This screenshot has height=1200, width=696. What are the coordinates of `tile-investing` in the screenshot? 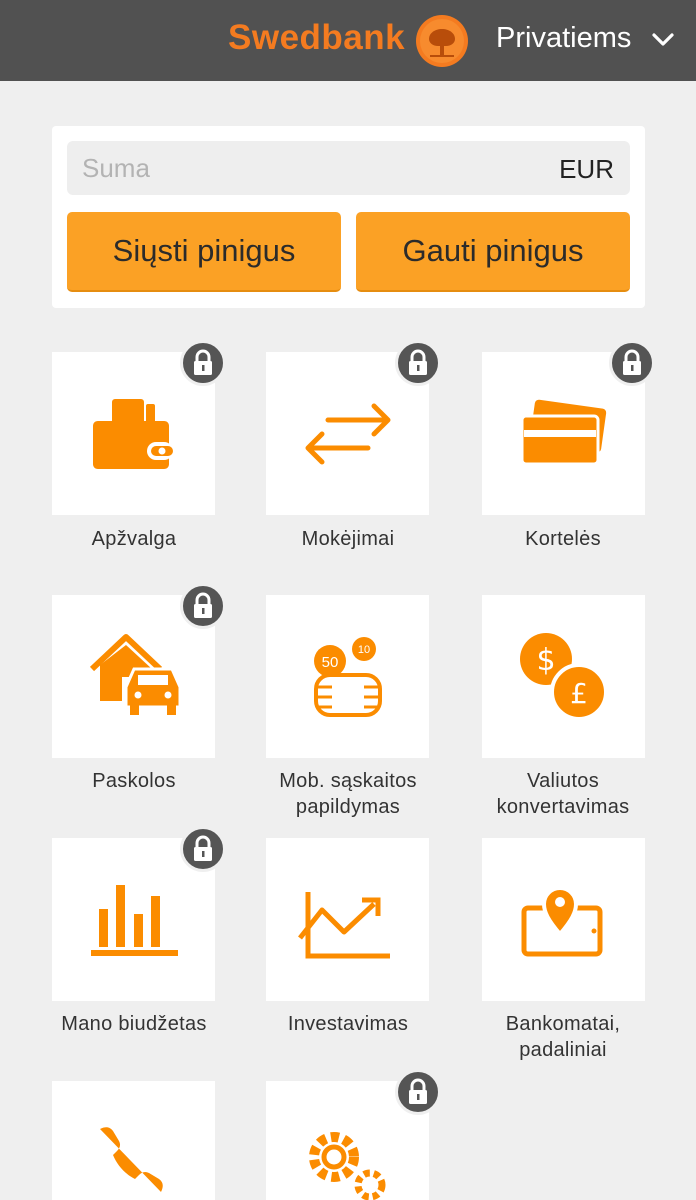 It's located at (347, 919).